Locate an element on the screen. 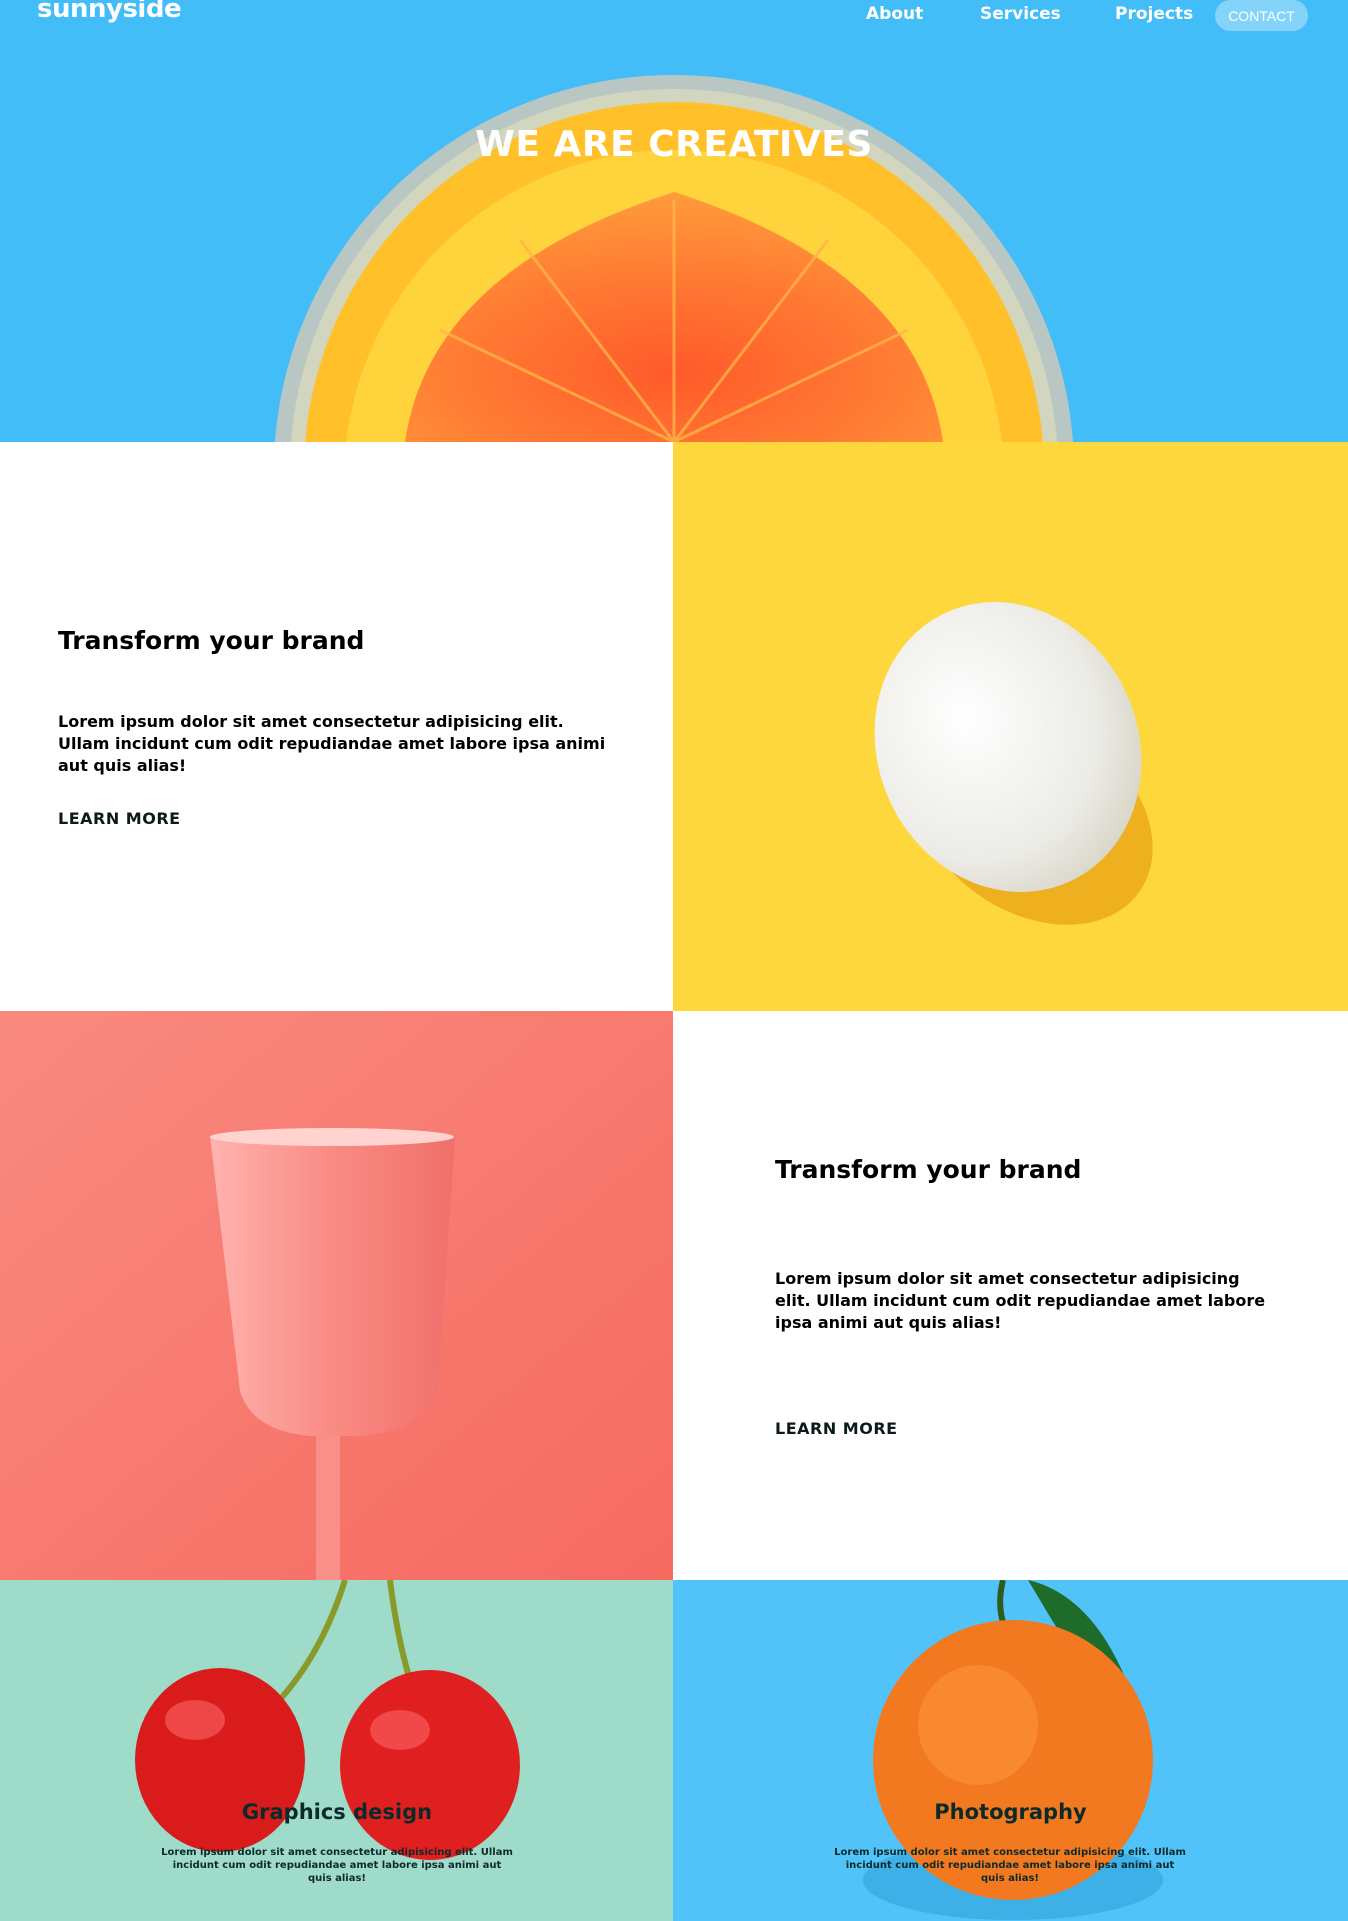 This screenshot has height=1921, width=1348. service-title: Photography is located at coordinates (1010, 1812).